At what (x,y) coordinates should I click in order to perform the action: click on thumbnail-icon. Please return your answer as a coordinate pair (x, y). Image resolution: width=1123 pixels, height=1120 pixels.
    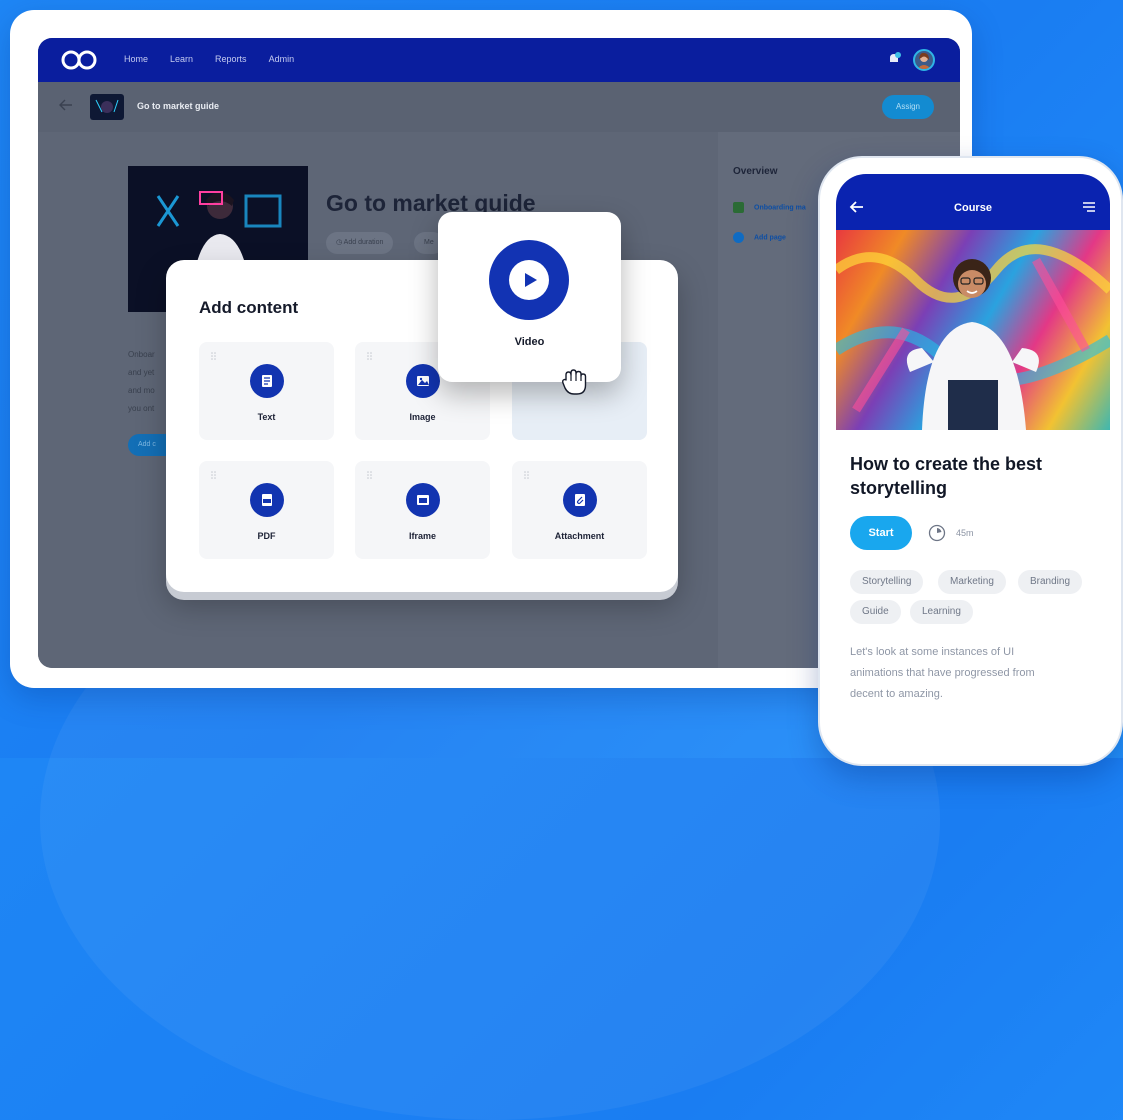
    Looking at the image, I should click on (738, 207).